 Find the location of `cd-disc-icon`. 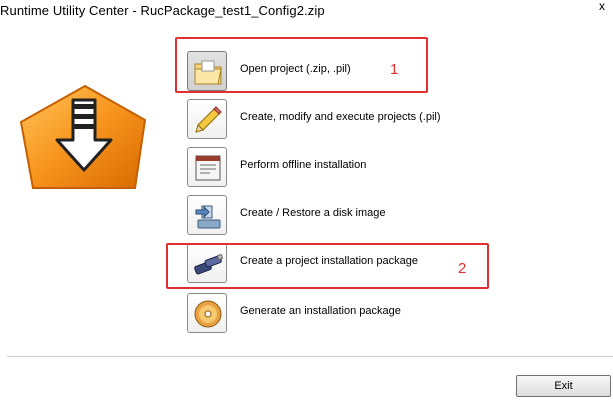

cd-disc-icon is located at coordinates (208, 314).